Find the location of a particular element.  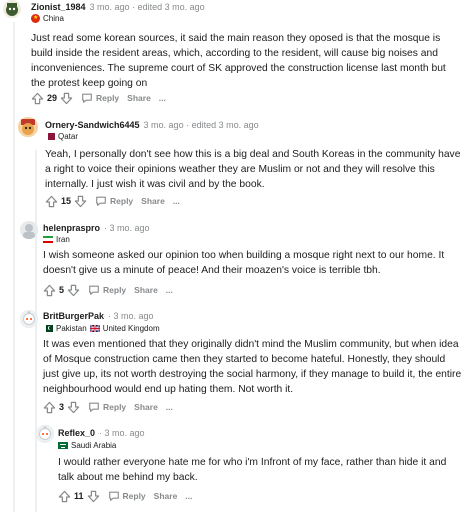

vote-group: 11 is located at coordinates (79, 496).